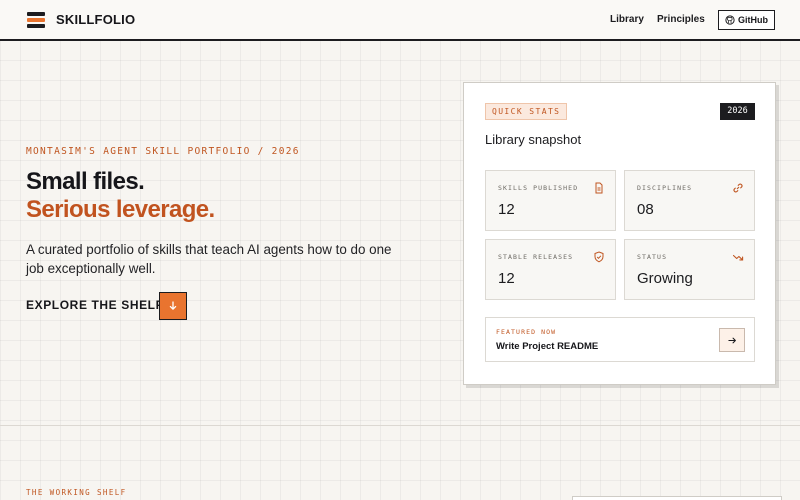 The image size is (800, 500). Describe the element at coordinates (652, 257) in the screenshot. I see `stat-label: STATUS` at that location.